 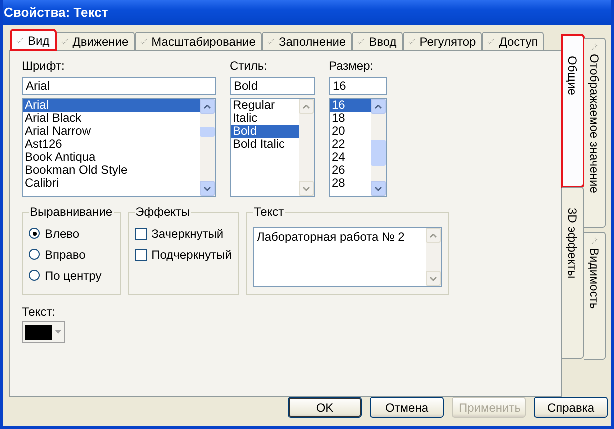 What do you see at coordinates (111, 118) in the screenshot?
I see `list-item: Arial Black` at bounding box center [111, 118].